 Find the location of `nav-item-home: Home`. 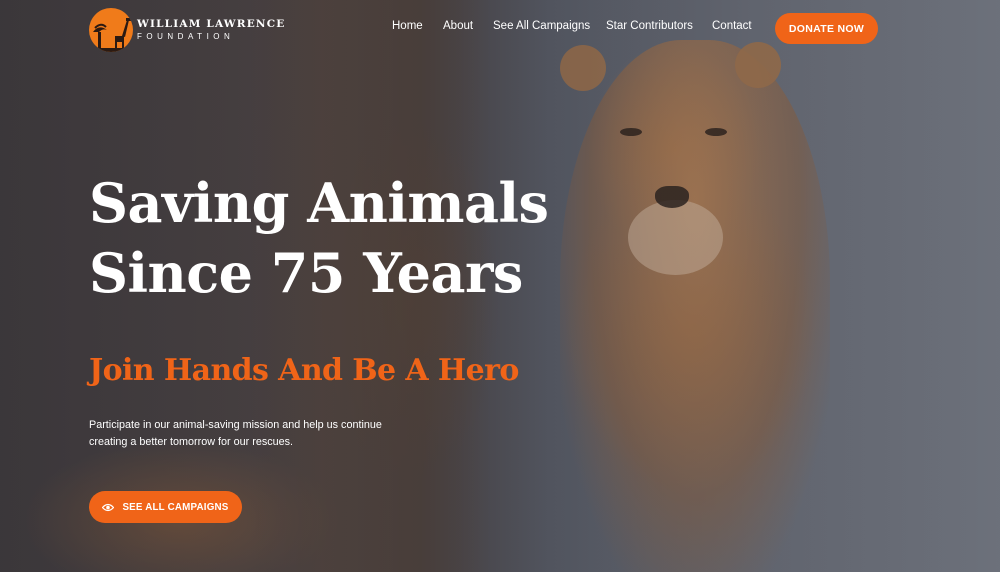

nav-item-home: Home is located at coordinates (407, 26).